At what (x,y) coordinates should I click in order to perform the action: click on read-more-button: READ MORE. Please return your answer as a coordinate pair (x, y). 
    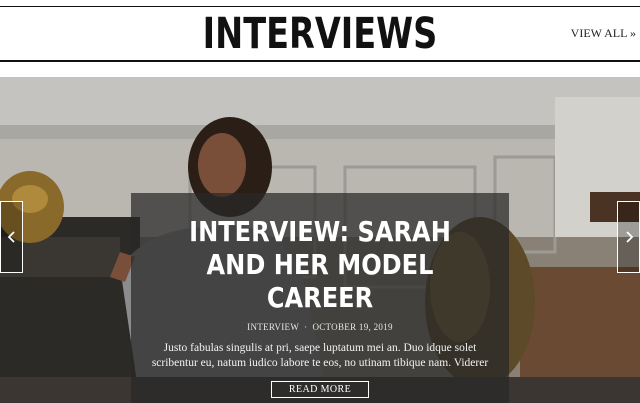
    Looking at the image, I should click on (320, 389).